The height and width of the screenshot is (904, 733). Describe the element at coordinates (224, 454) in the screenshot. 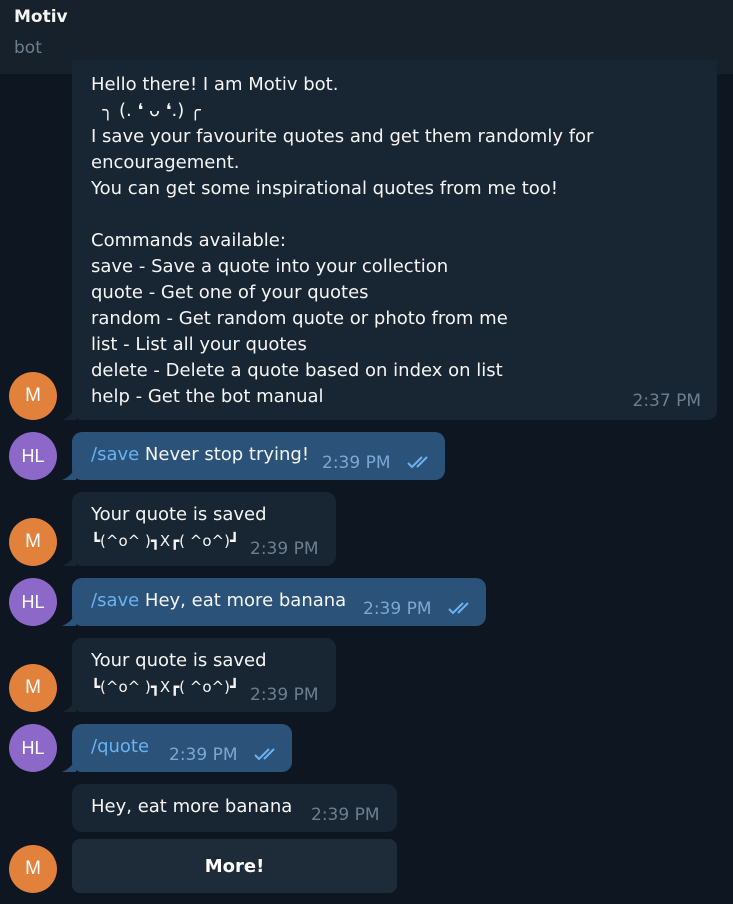

I see `message-text: Never stop trying!` at that location.